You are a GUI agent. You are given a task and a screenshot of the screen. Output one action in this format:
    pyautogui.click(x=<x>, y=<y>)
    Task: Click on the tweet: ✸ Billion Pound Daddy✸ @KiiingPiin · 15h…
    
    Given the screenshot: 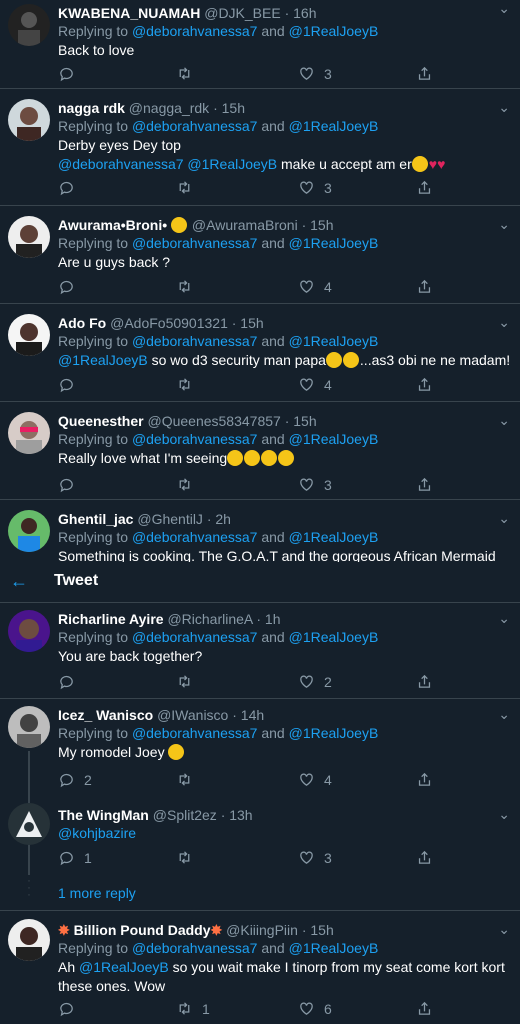 What is the action you would take?
    pyautogui.click(x=260, y=967)
    